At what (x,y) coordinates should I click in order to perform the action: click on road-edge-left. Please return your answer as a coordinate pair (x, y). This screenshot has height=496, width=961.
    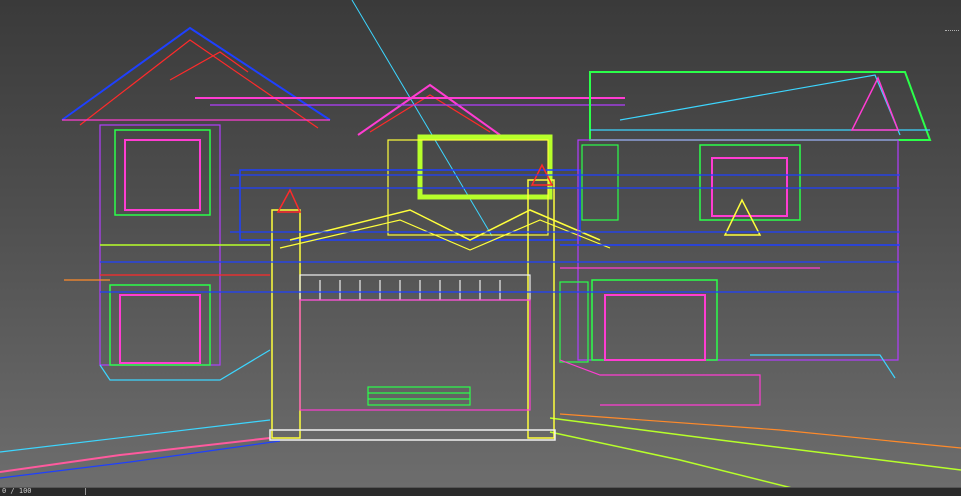
    Looking at the image, I should click on (135, 455).